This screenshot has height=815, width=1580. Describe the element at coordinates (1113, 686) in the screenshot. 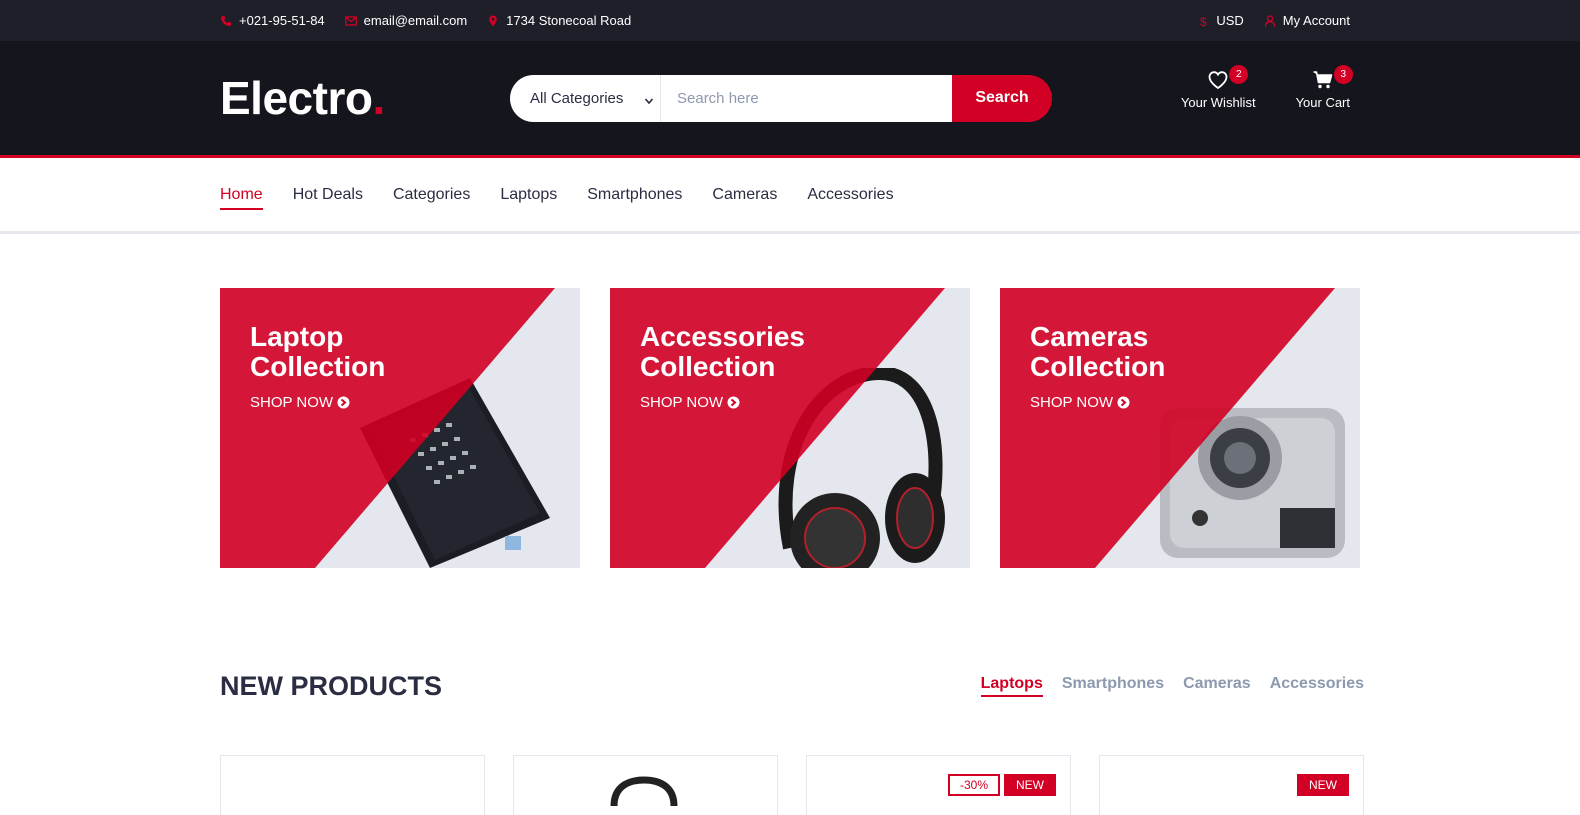

I see `tab-smartphones: Smartphones` at that location.